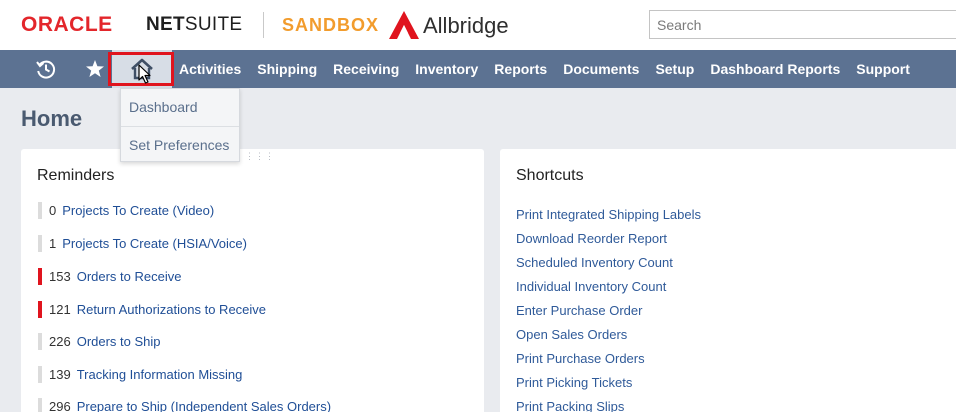  What do you see at coordinates (60, 374) in the screenshot?
I see `reminder-count: 139` at bounding box center [60, 374].